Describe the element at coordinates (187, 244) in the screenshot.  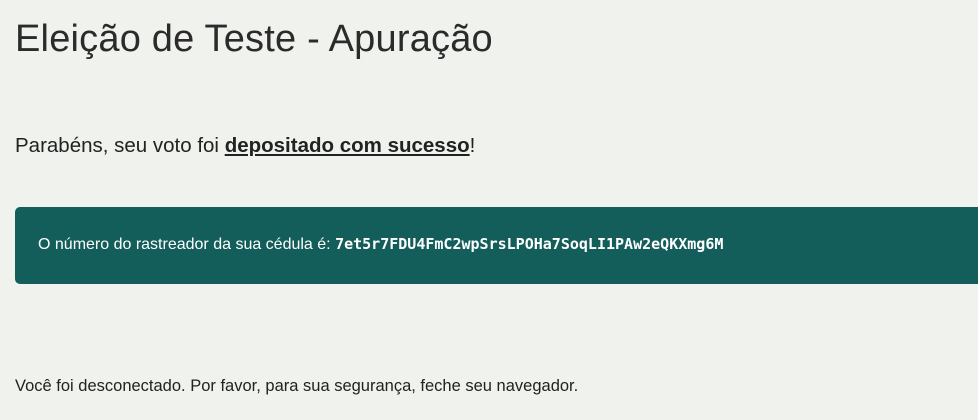
I see `ballot-tracker-label: O número do rastreador da sua cédula é:` at that location.